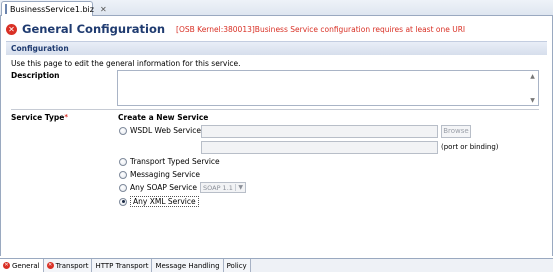 This screenshot has width=553, height=272. Describe the element at coordinates (218, 187) in the screenshot. I see `soap-version-value: SOAP 1.1` at that location.